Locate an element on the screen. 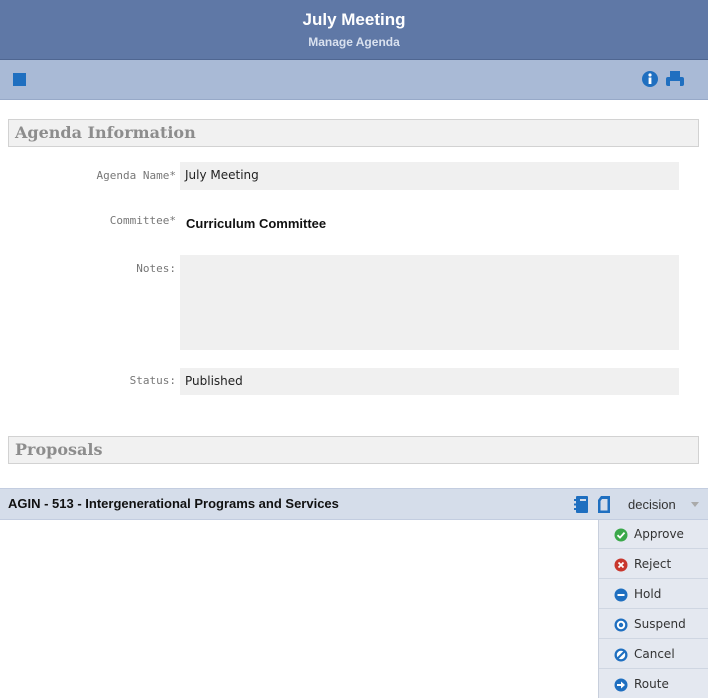 The image size is (708, 698). status-field: Published is located at coordinates (429, 381).